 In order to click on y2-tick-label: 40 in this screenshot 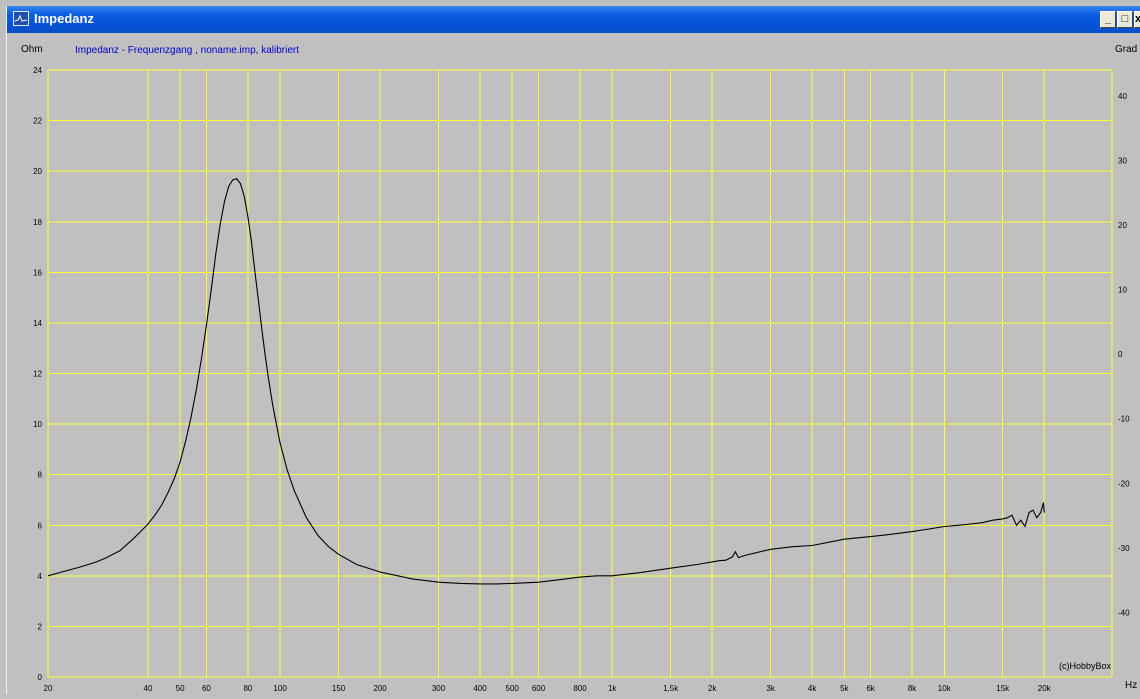, I will do `click(1122, 96)`.